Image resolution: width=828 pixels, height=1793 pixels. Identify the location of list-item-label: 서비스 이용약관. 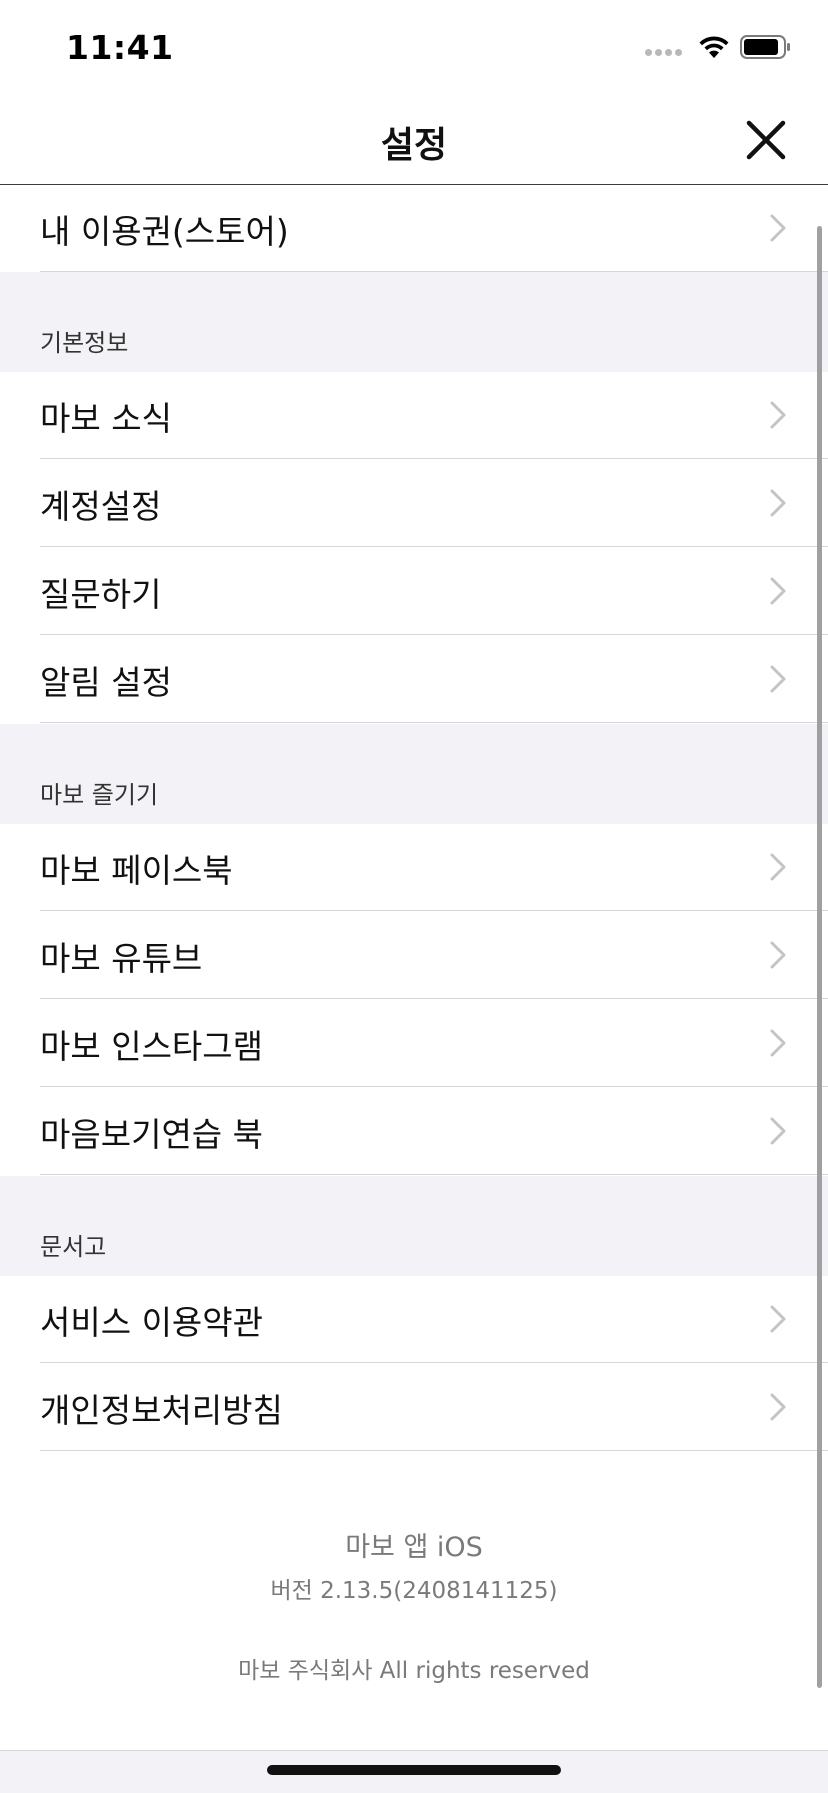
(152, 1322).